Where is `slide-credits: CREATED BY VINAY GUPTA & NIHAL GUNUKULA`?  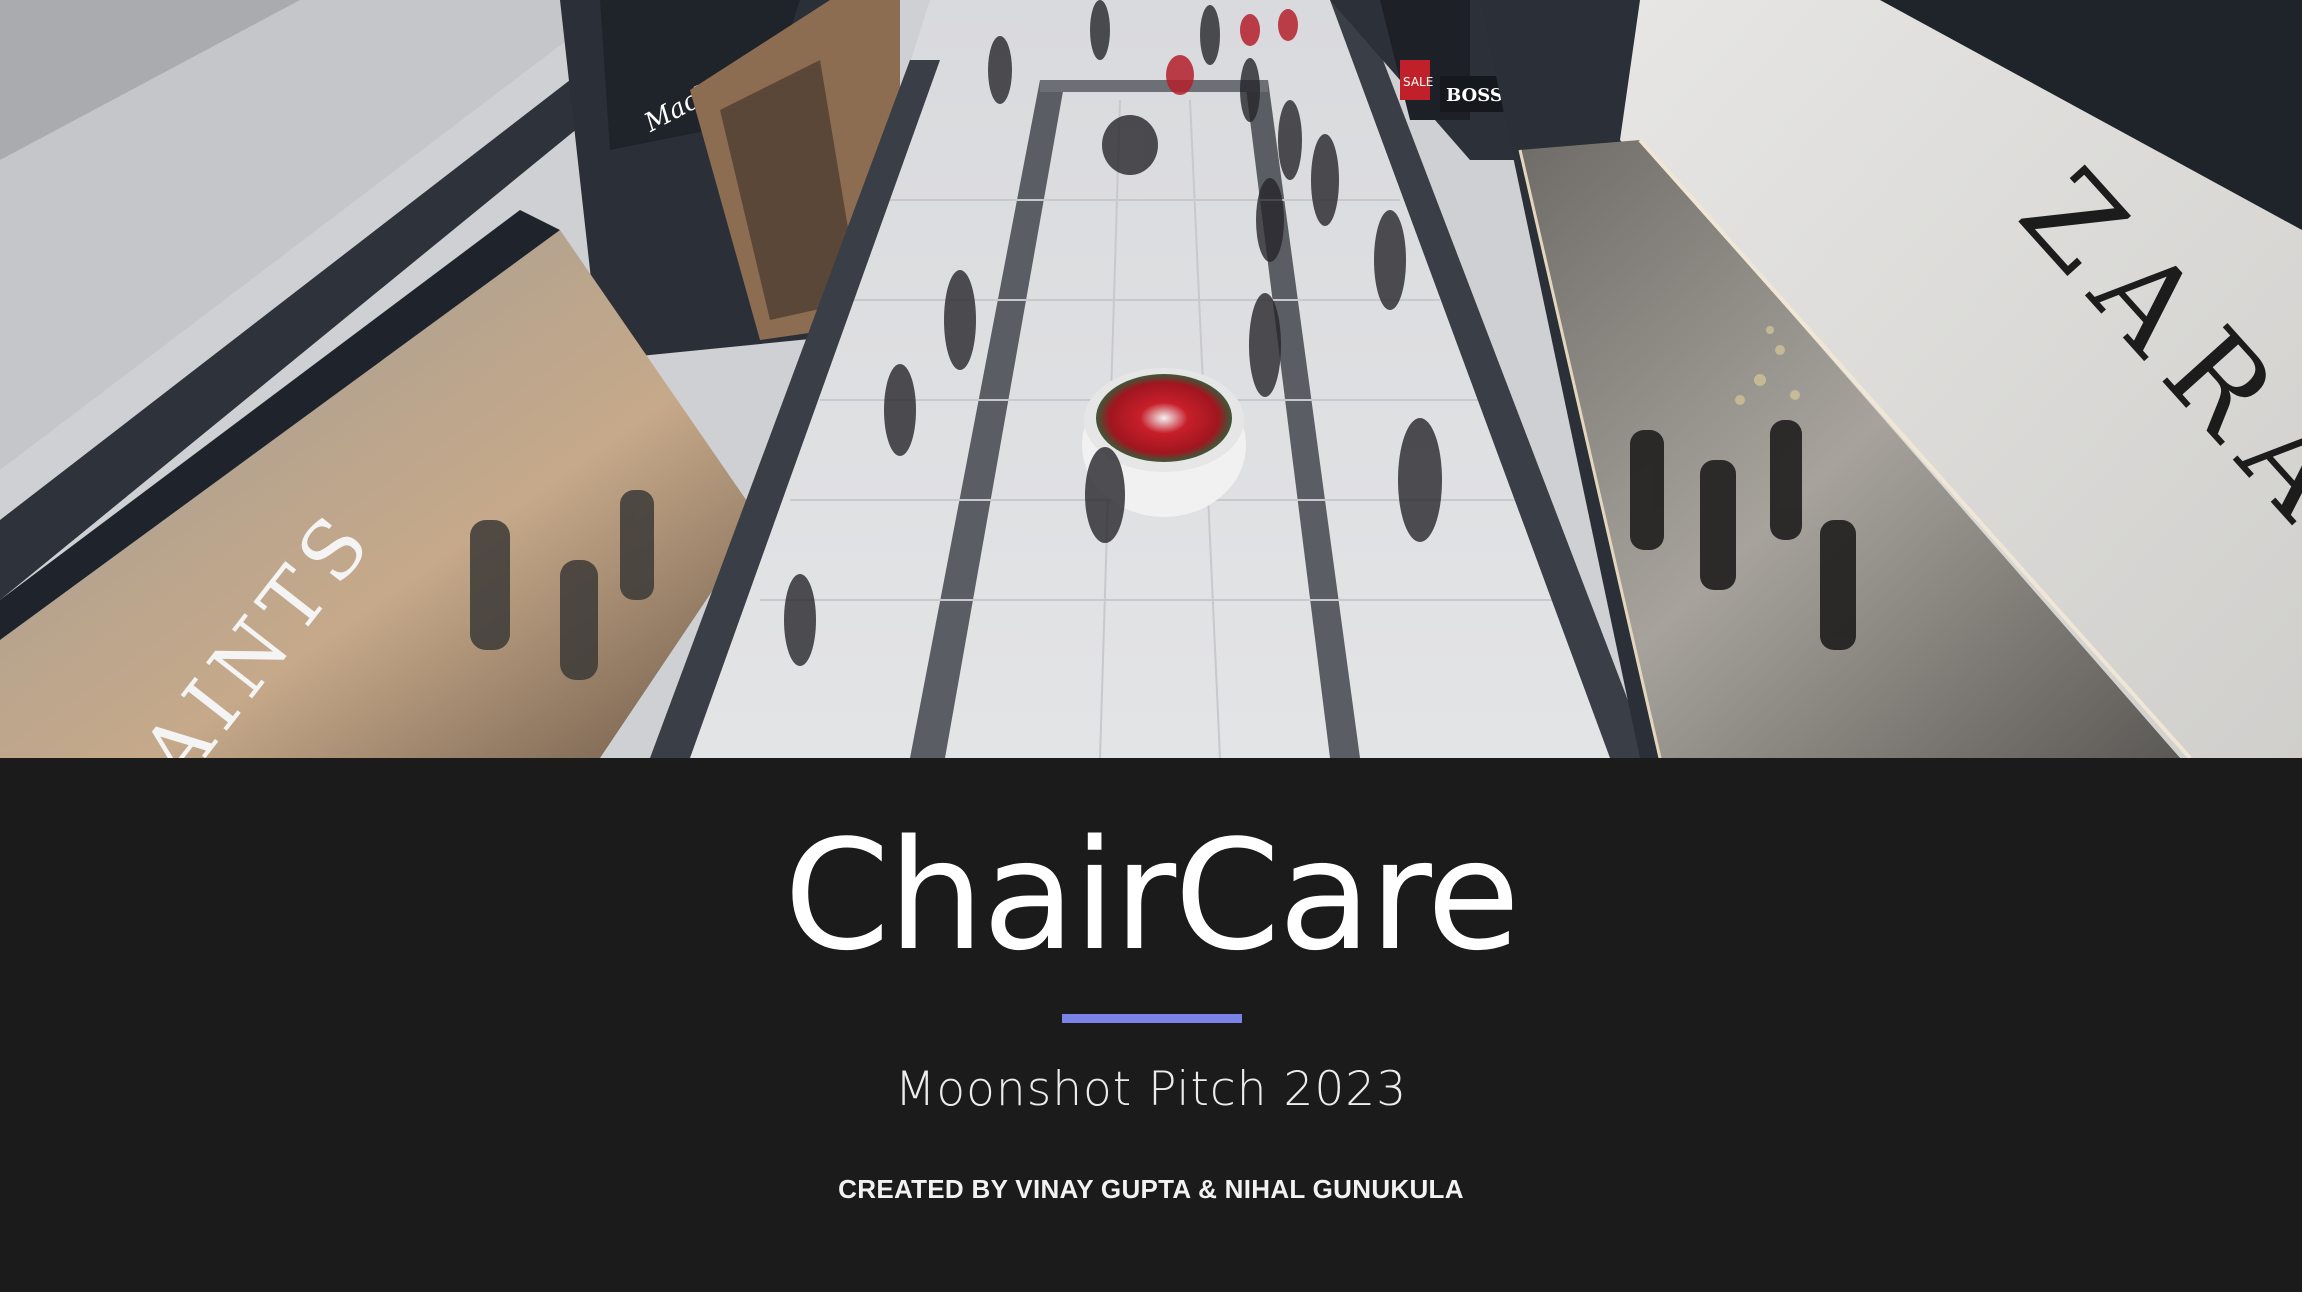 slide-credits: CREATED BY VINAY GUPTA & NIHAL GUNUKULA is located at coordinates (1151, 1189).